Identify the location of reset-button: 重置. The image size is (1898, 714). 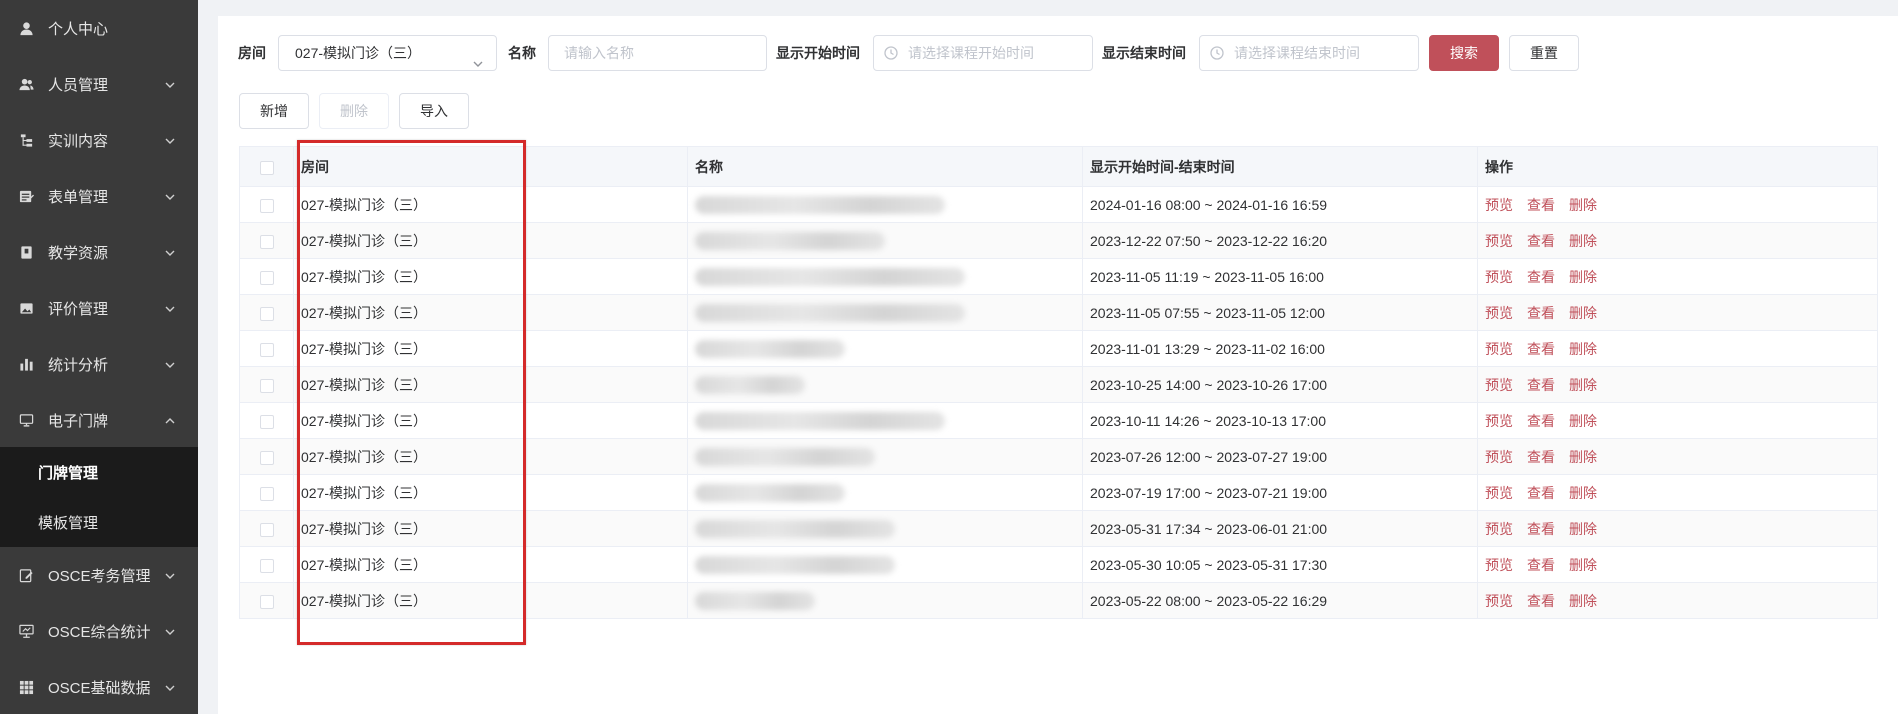
(1544, 53).